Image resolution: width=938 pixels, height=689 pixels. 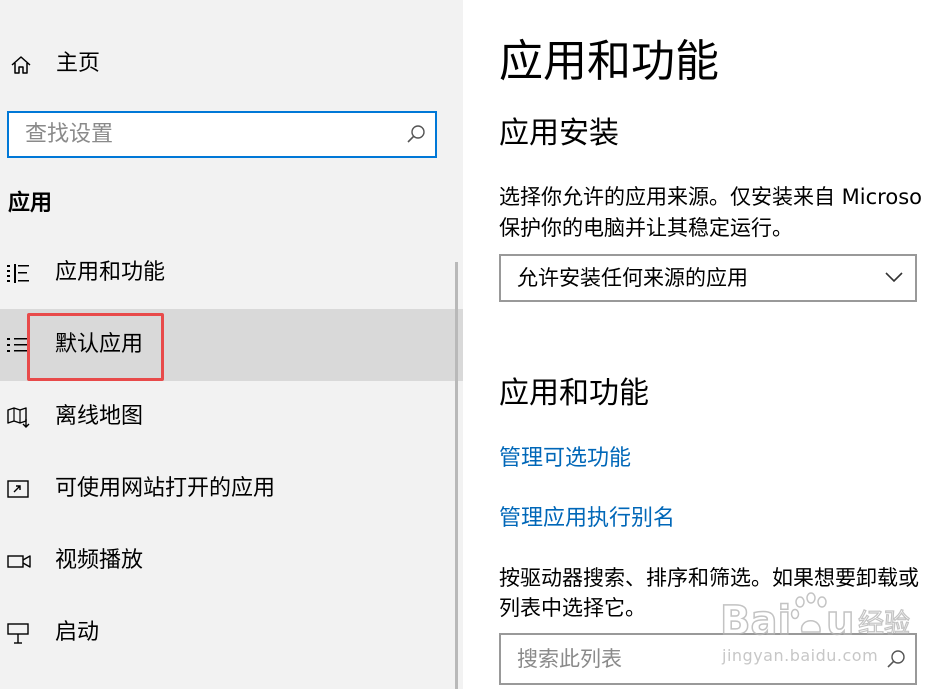 What do you see at coordinates (18, 489) in the screenshot?
I see `apps-for-websites-icon` at bounding box center [18, 489].